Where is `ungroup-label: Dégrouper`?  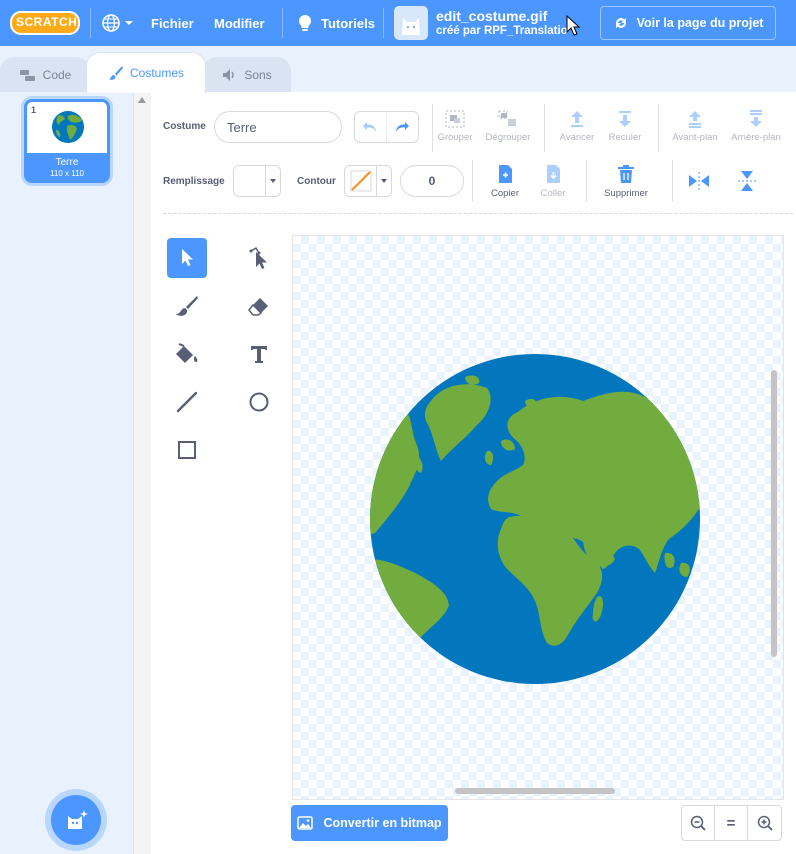
ungroup-label: Dégrouper is located at coordinates (508, 137).